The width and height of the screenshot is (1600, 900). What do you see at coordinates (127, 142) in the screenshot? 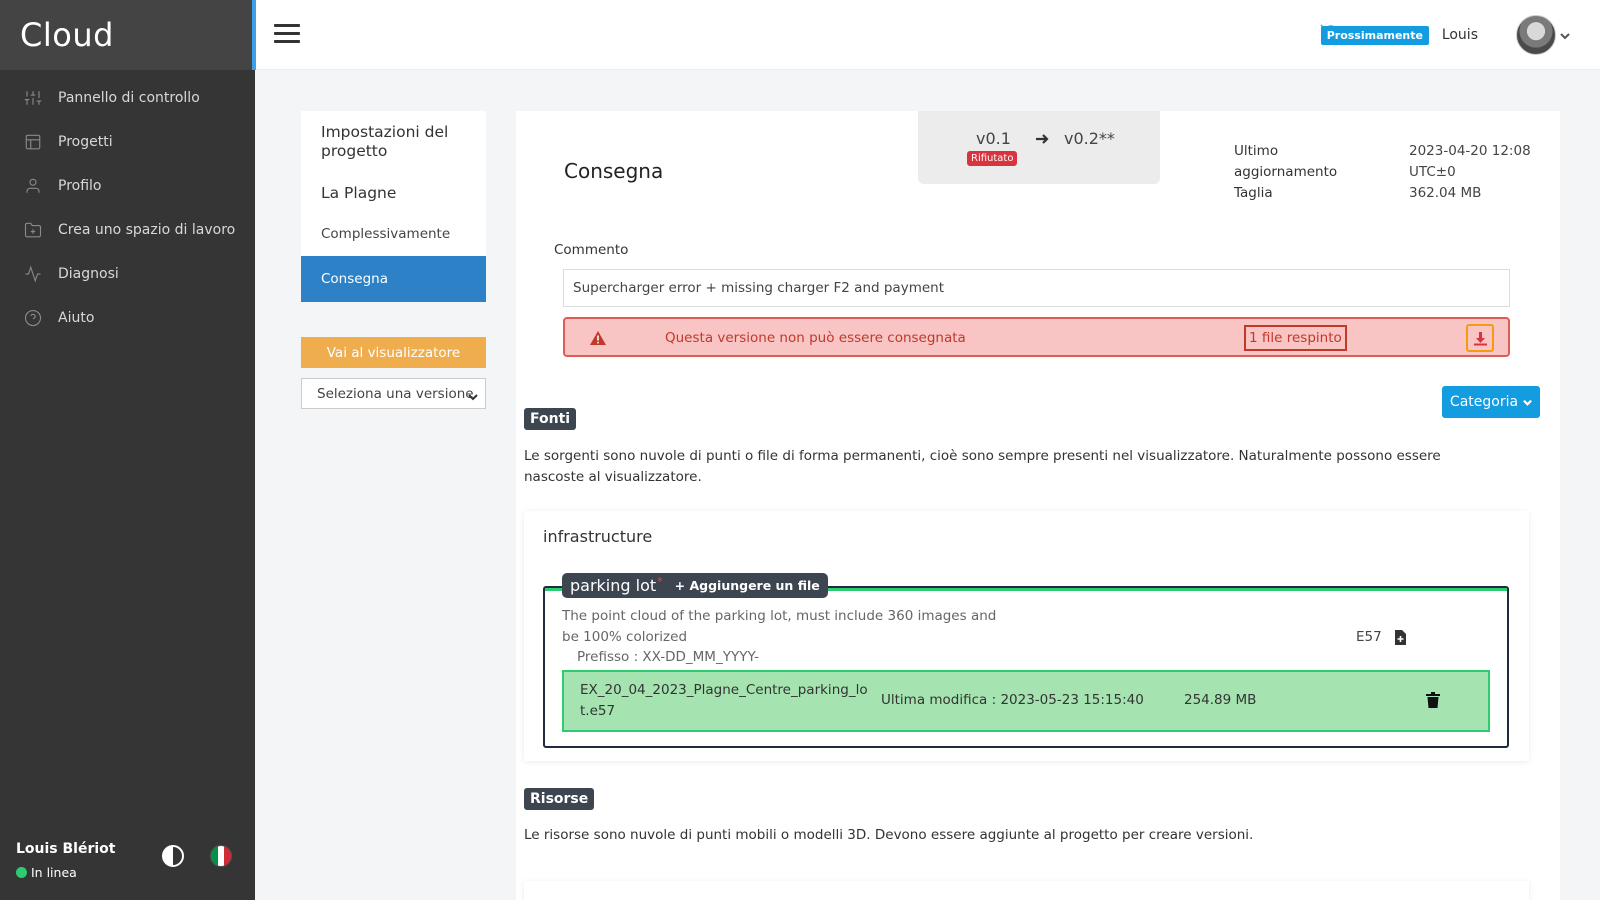
I see `sidebar-item-projects: Progetti` at bounding box center [127, 142].